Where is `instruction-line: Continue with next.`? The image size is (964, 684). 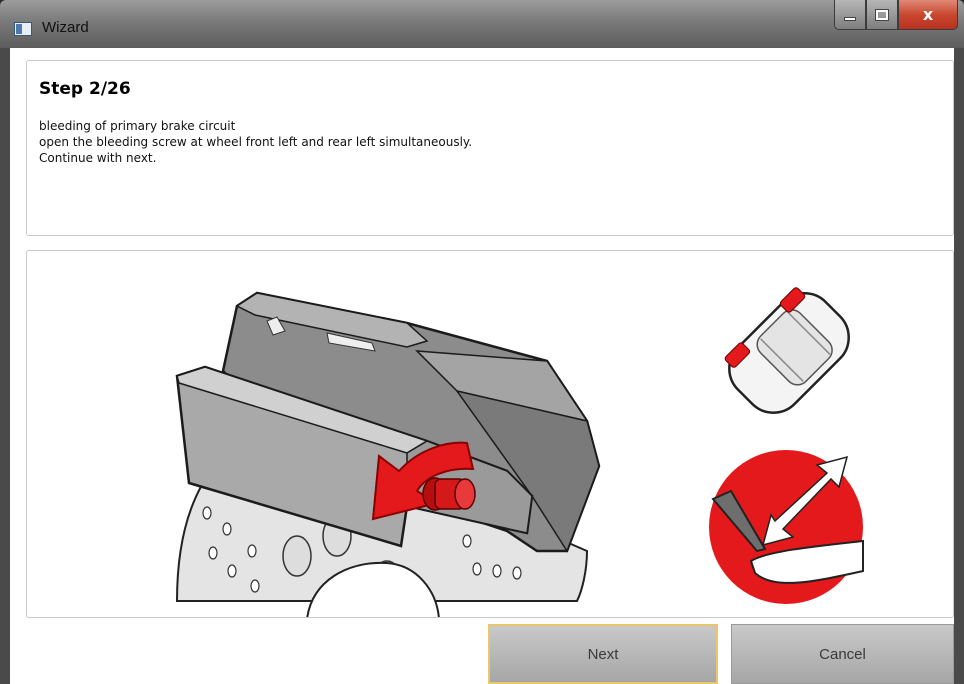
instruction-line: Continue with next. is located at coordinates (98, 158).